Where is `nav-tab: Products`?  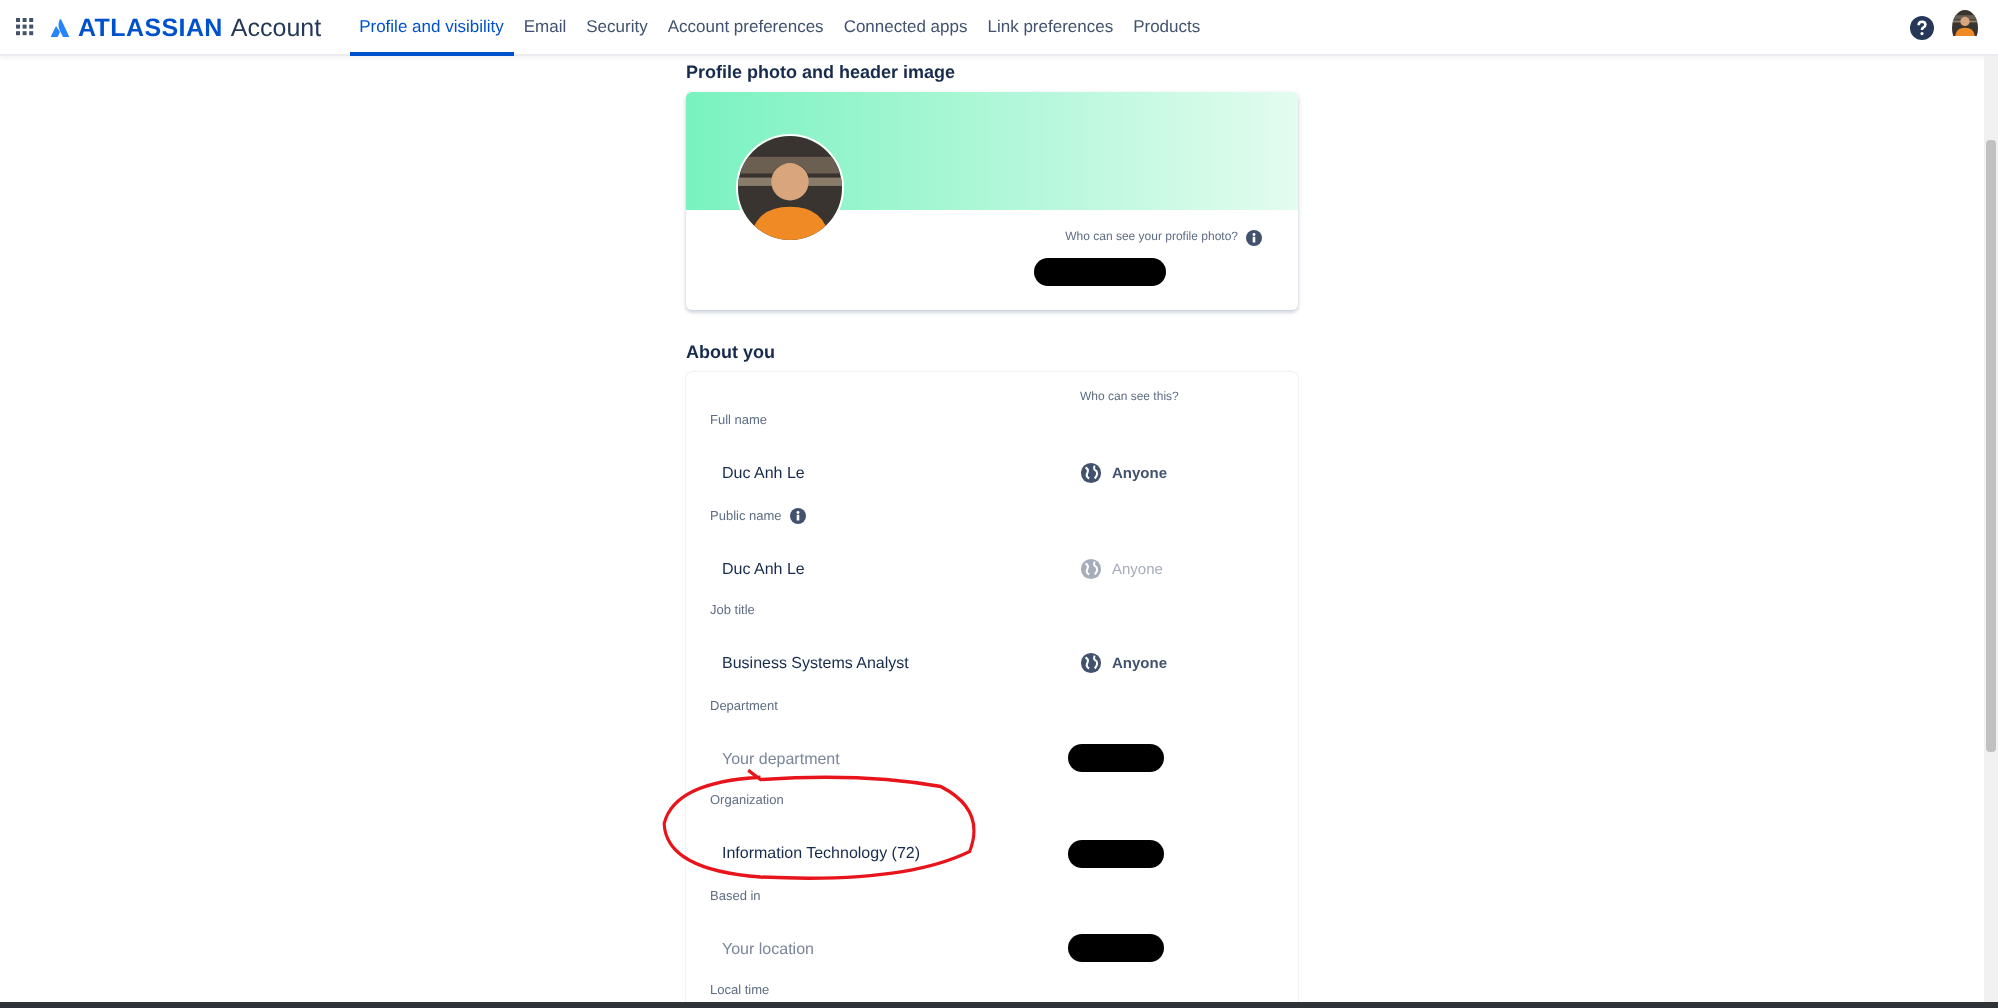 nav-tab: Products is located at coordinates (1167, 28).